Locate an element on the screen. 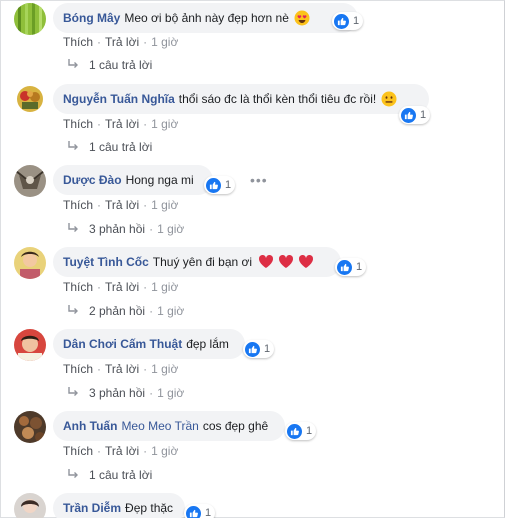  reply-count: 2 phản hồi is located at coordinates (117, 311).